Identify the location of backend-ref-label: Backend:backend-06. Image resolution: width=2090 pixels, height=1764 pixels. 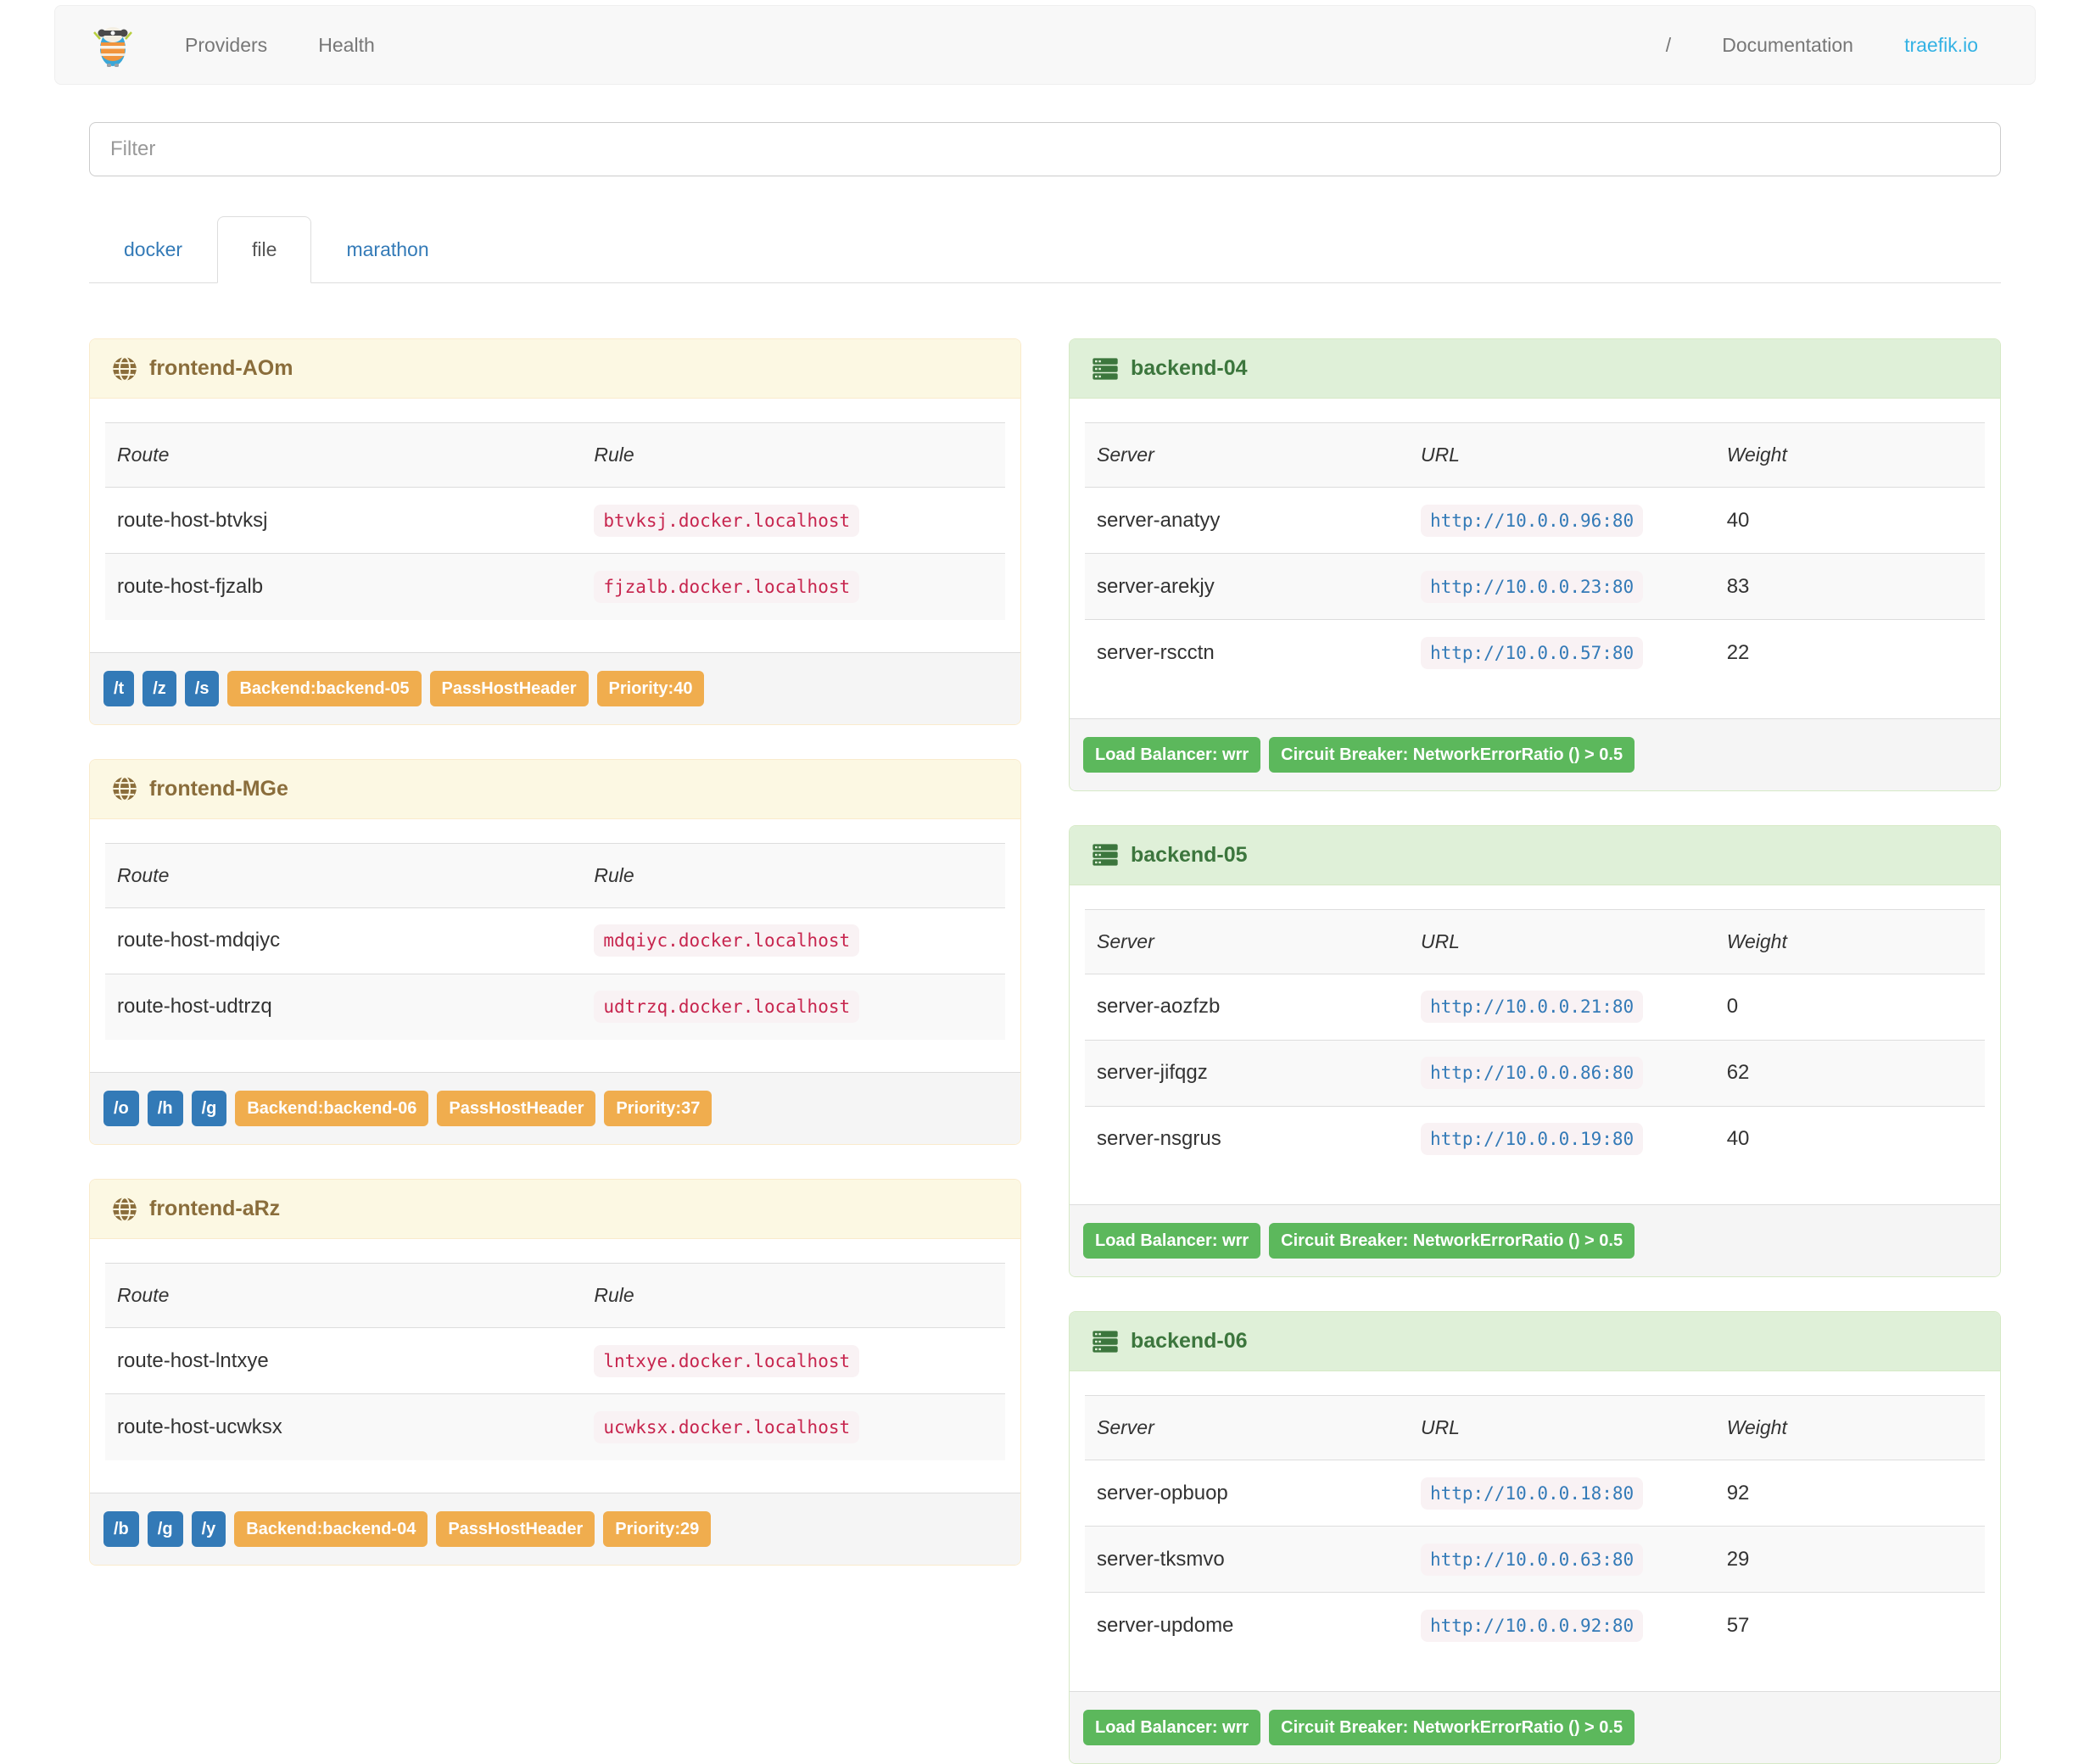
(332, 1108).